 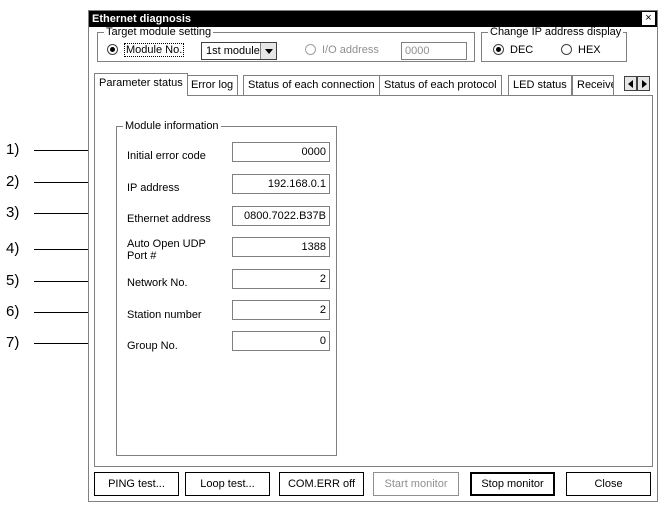 What do you see at coordinates (440, 85) in the screenshot?
I see `tab-status-of-each-protocol: Status of each protocol` at bounding box center [440, 85].